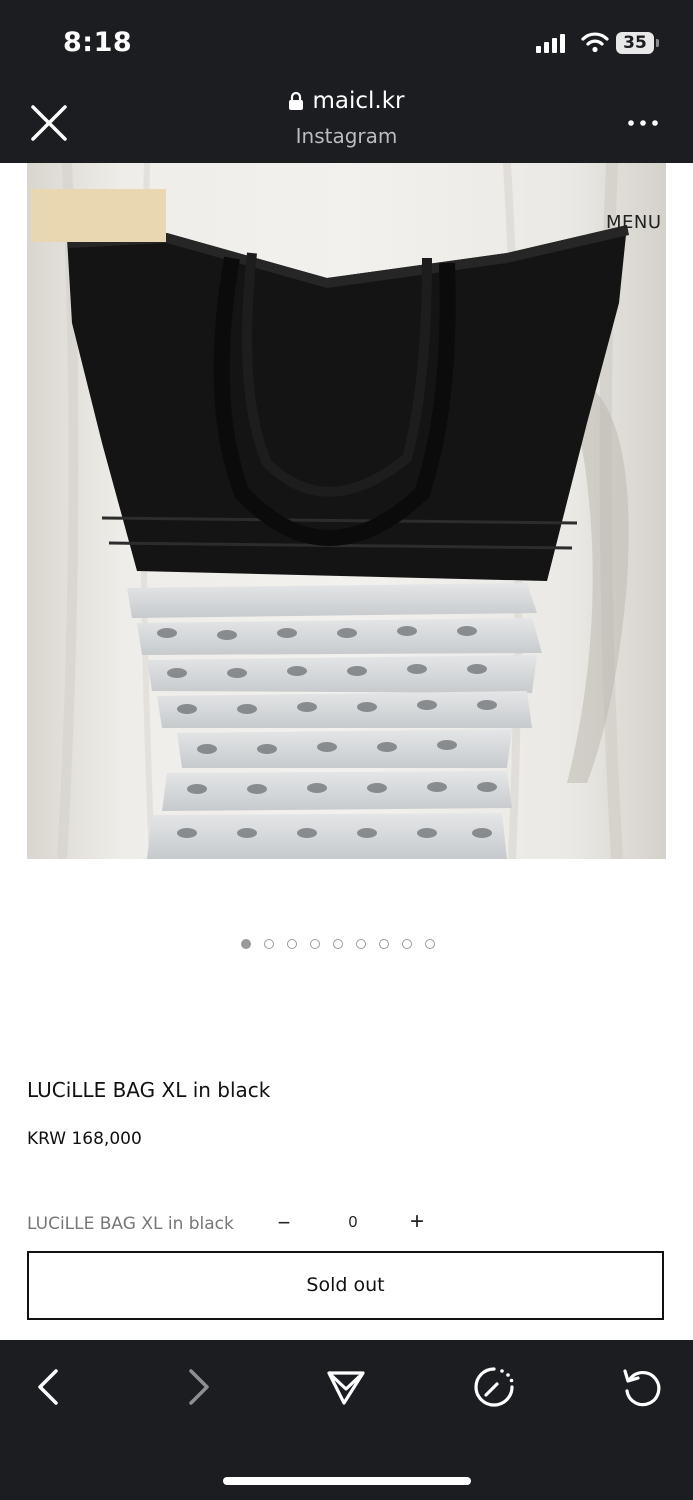 This screenshot has height=1500, width=693. Describe the element at coordinates (358, 101) in the screenshot. I see `url-text: maicl.kr` at that location.